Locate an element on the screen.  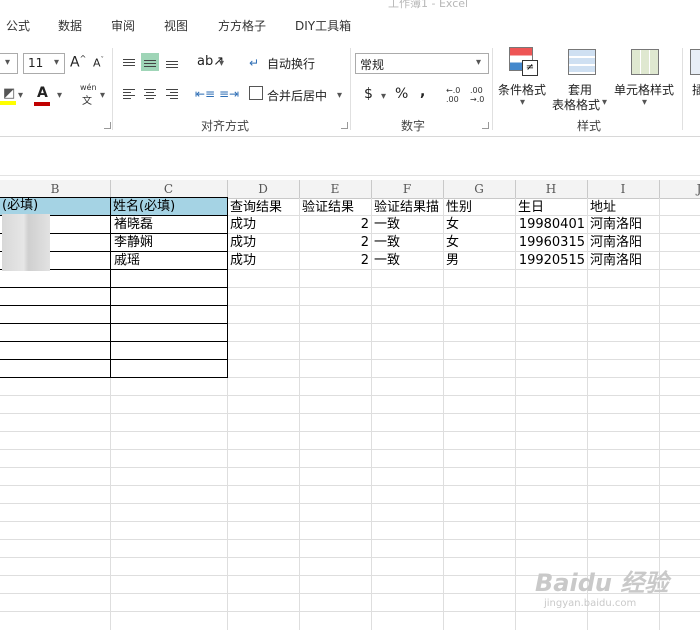
tab-fangfang: 方方格子 is located at coordinates (242, 25).